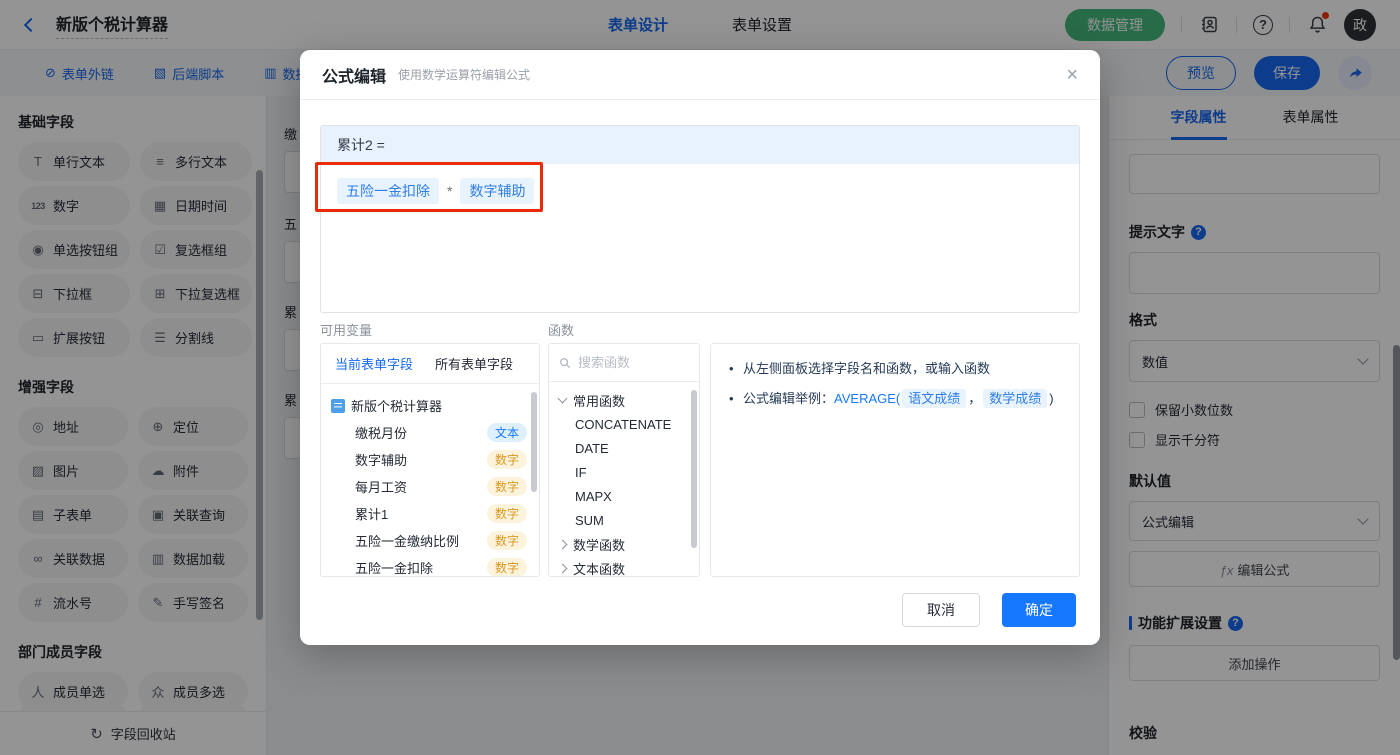  What do you see at coordinates (374, 363) in the screenshot?
I see `tab-current-form-fields: 当前表单字段` at bounding box center [374, 363].